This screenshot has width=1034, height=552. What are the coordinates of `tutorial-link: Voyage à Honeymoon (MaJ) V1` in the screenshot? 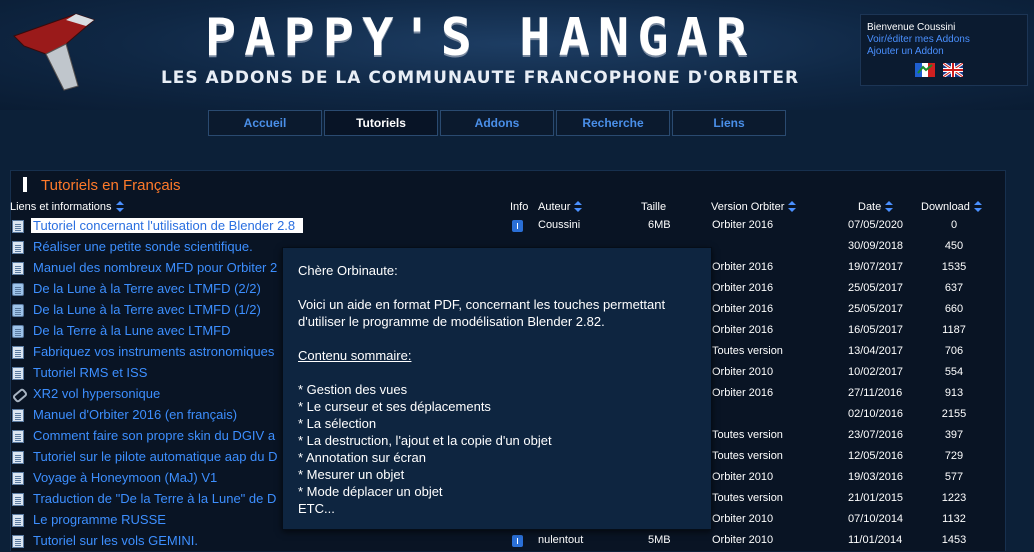 It's located at (125, 477).